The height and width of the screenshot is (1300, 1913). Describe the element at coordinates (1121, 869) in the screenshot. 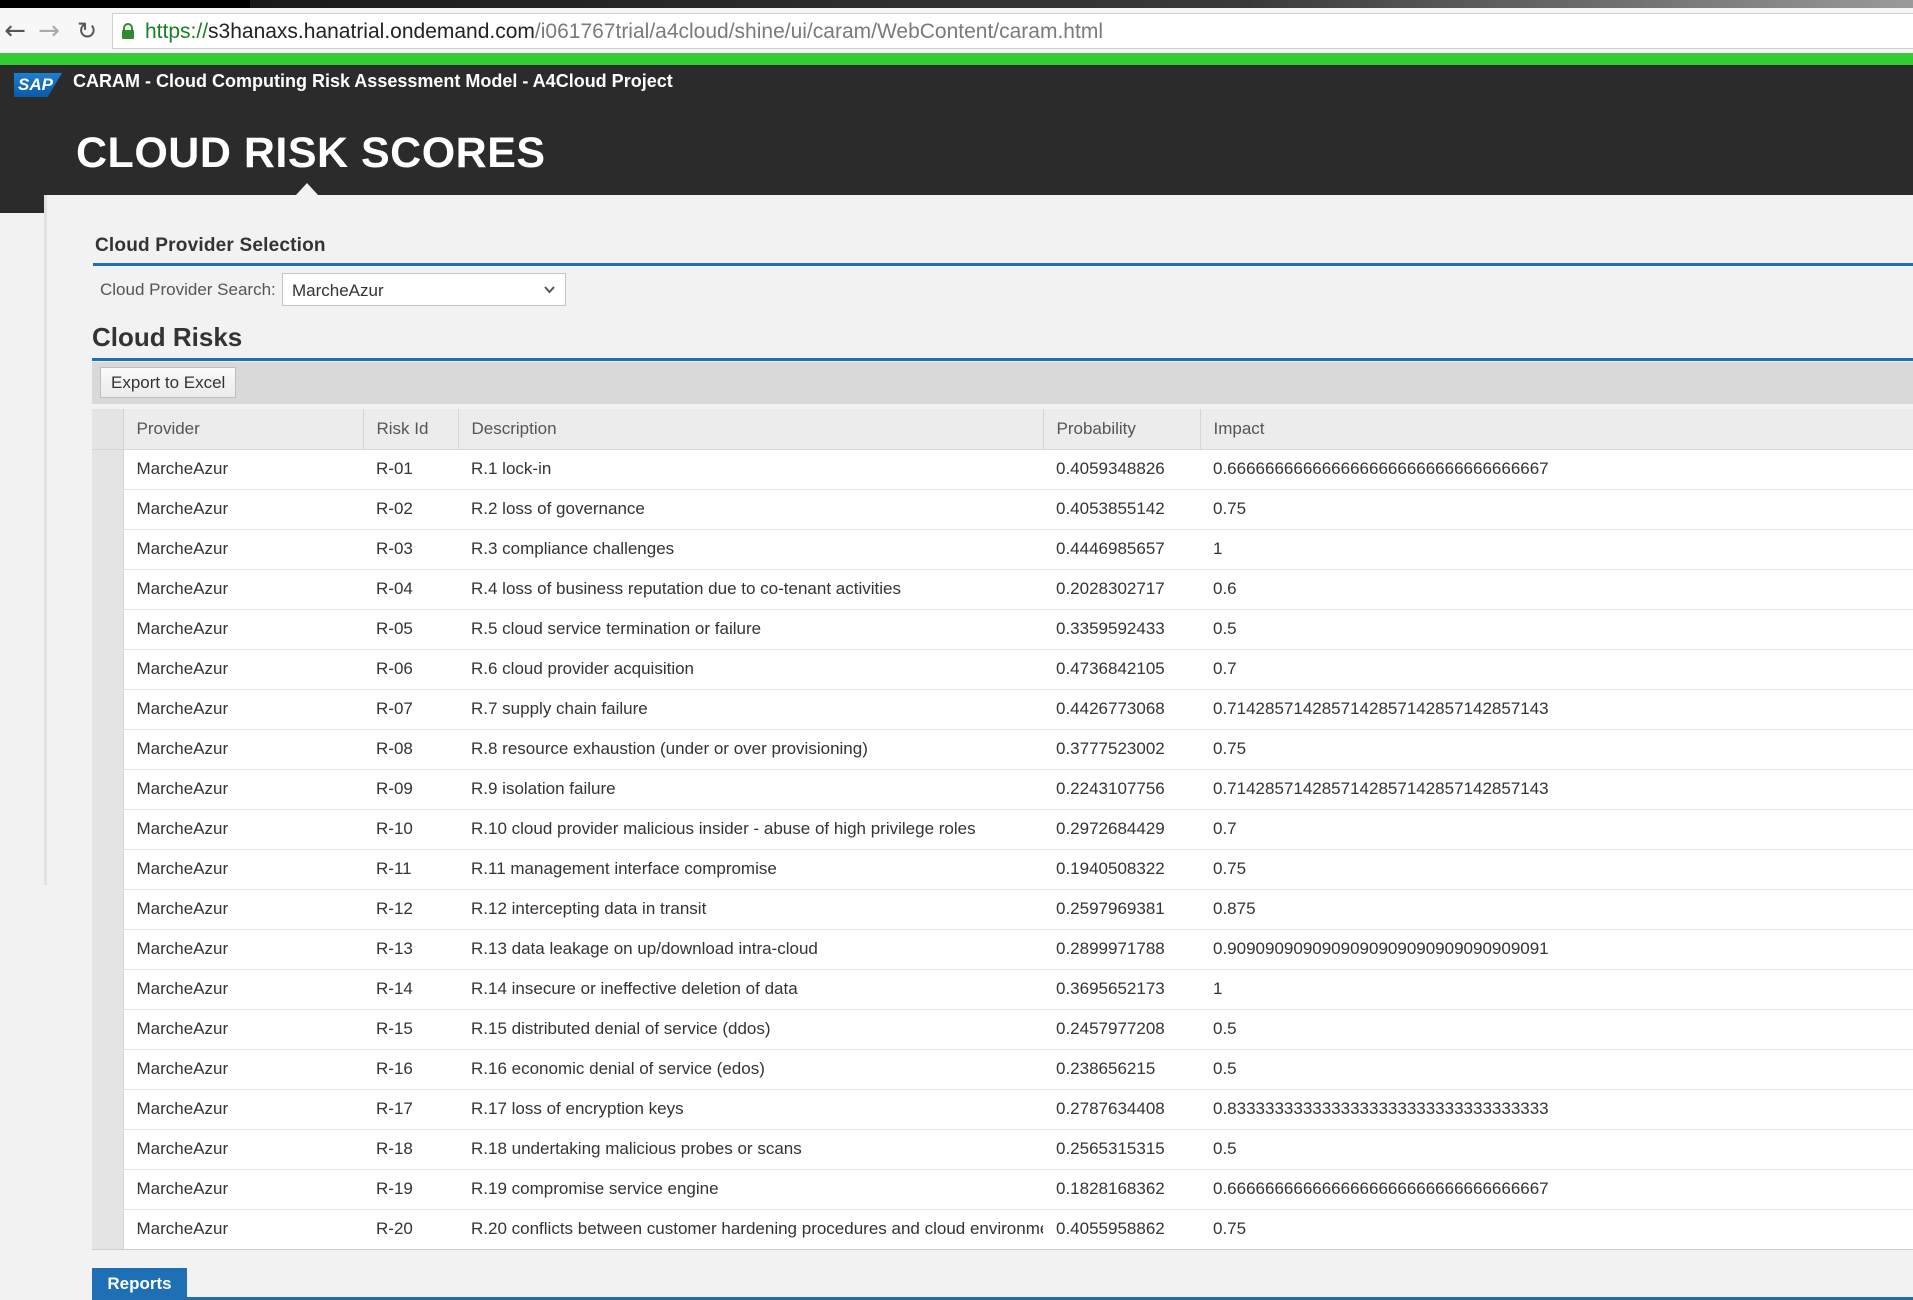

I see `cell-probability: 0.1940508322` at that location.